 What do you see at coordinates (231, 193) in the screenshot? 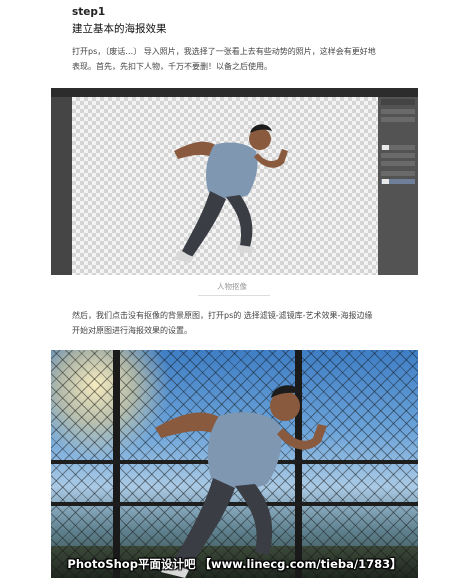
I see `cutout-runner-image` at bounding box center [231, 193].